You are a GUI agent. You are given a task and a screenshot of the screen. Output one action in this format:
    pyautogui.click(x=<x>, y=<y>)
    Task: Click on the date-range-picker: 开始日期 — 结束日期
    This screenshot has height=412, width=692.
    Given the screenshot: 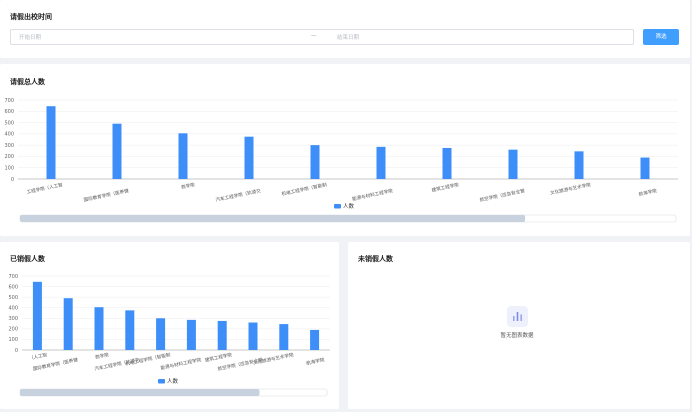 What is the action you would take?
    pyautogui.click(x=322, y=37)
    